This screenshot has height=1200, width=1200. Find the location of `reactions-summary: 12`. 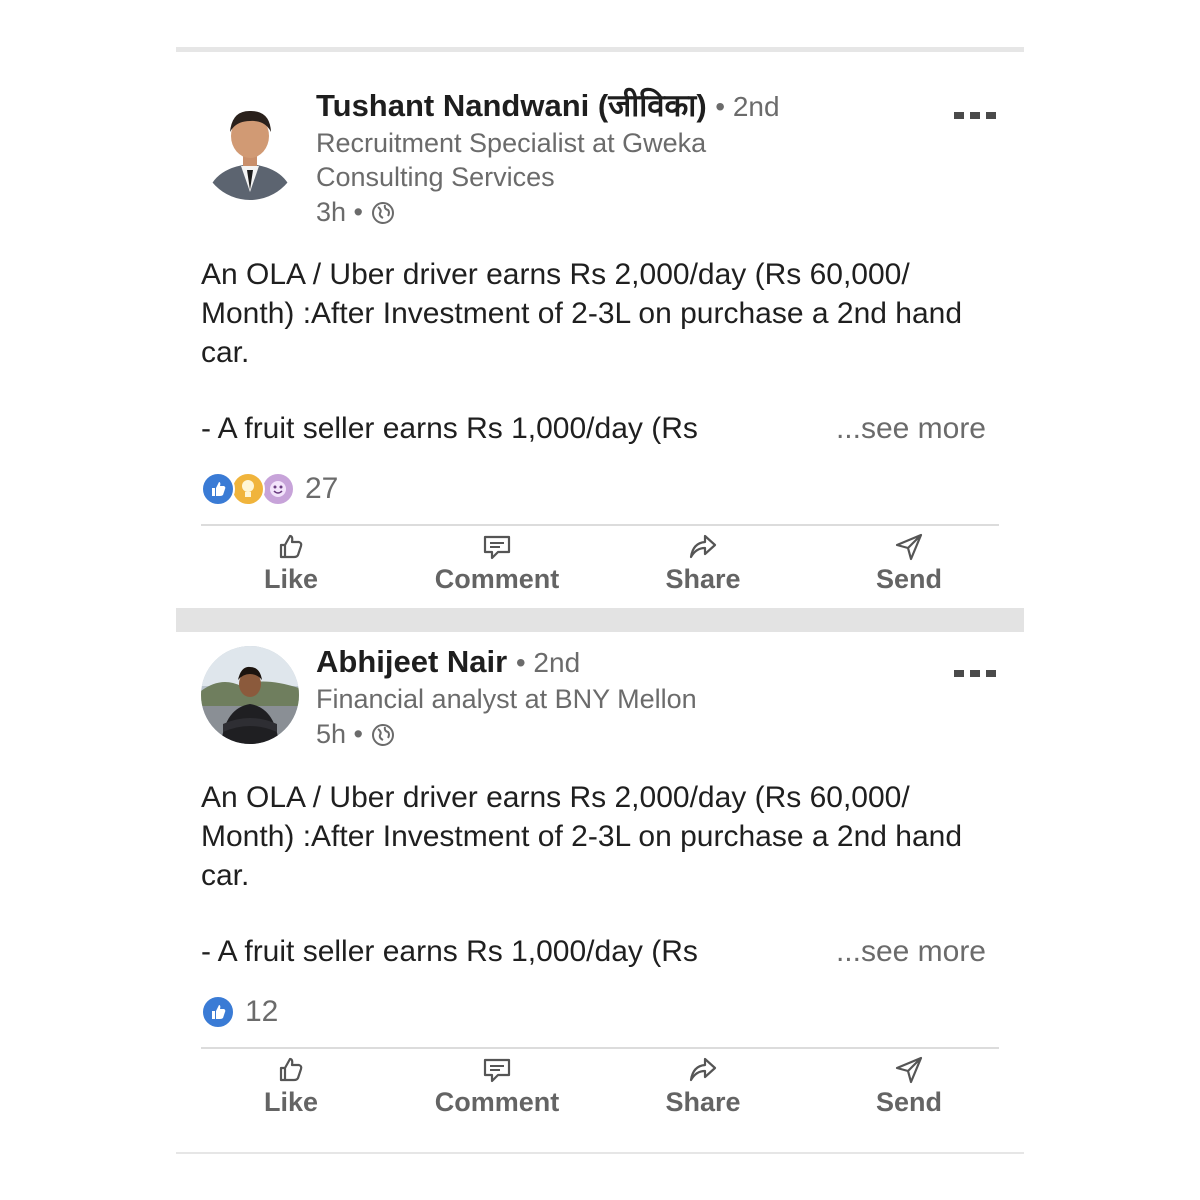

reactions-summary: 12 is located at coordinates (239, 1012).